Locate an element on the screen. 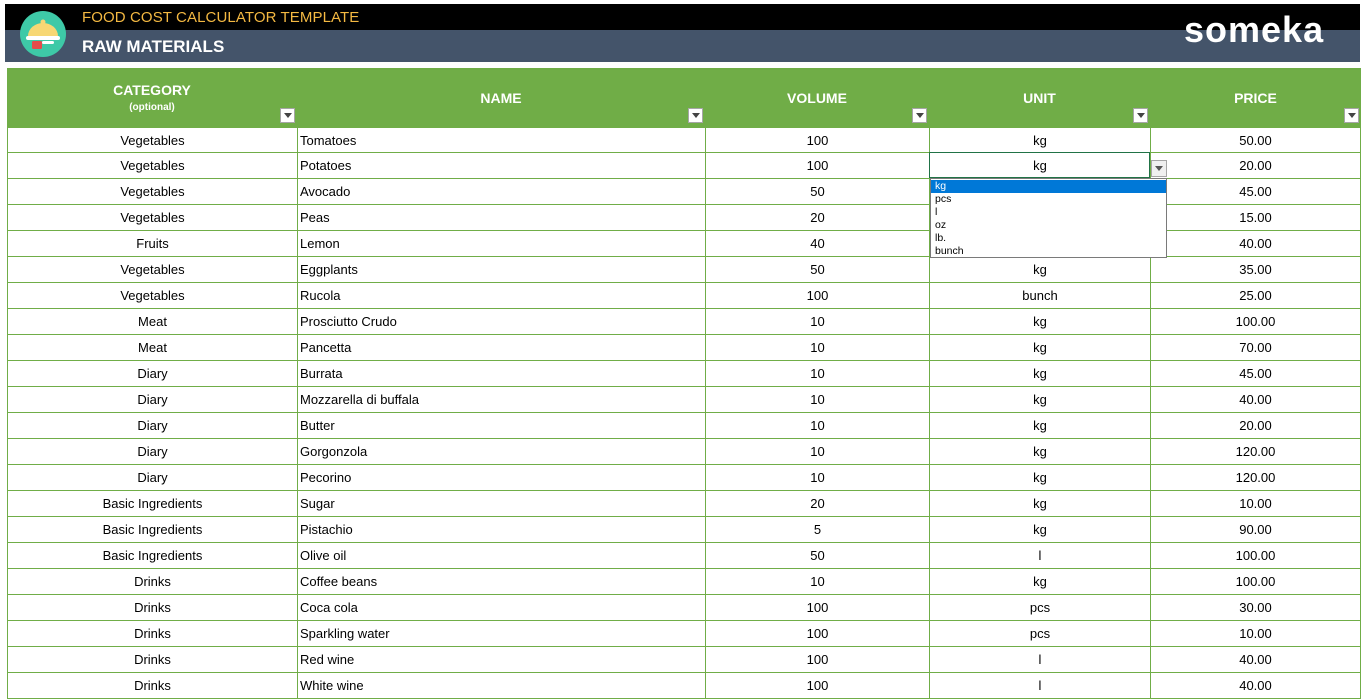 This screenshot has width=1365, height=700. cell-price: 35.00 is located at coordinates (1255, 269).